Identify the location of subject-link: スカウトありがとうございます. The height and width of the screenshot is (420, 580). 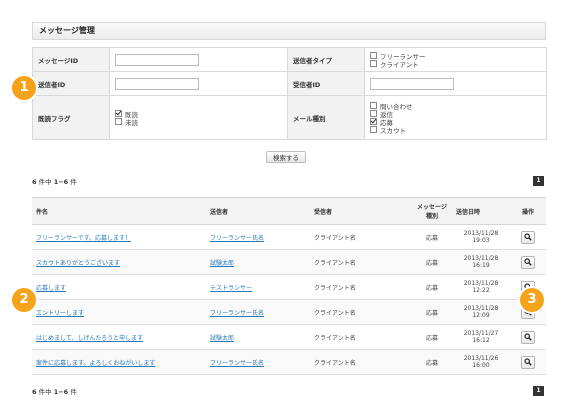
(78, 263).